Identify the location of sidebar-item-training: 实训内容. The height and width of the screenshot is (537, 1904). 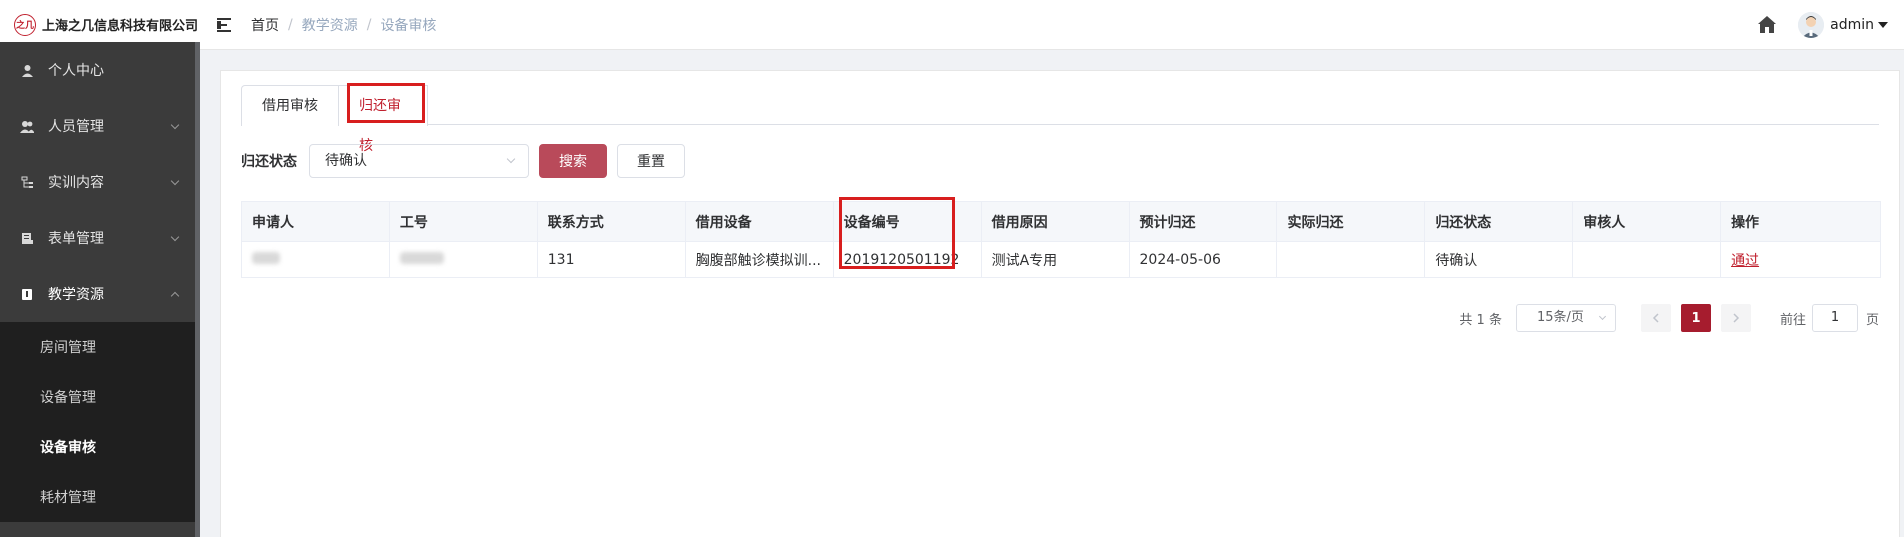
(100, 182).